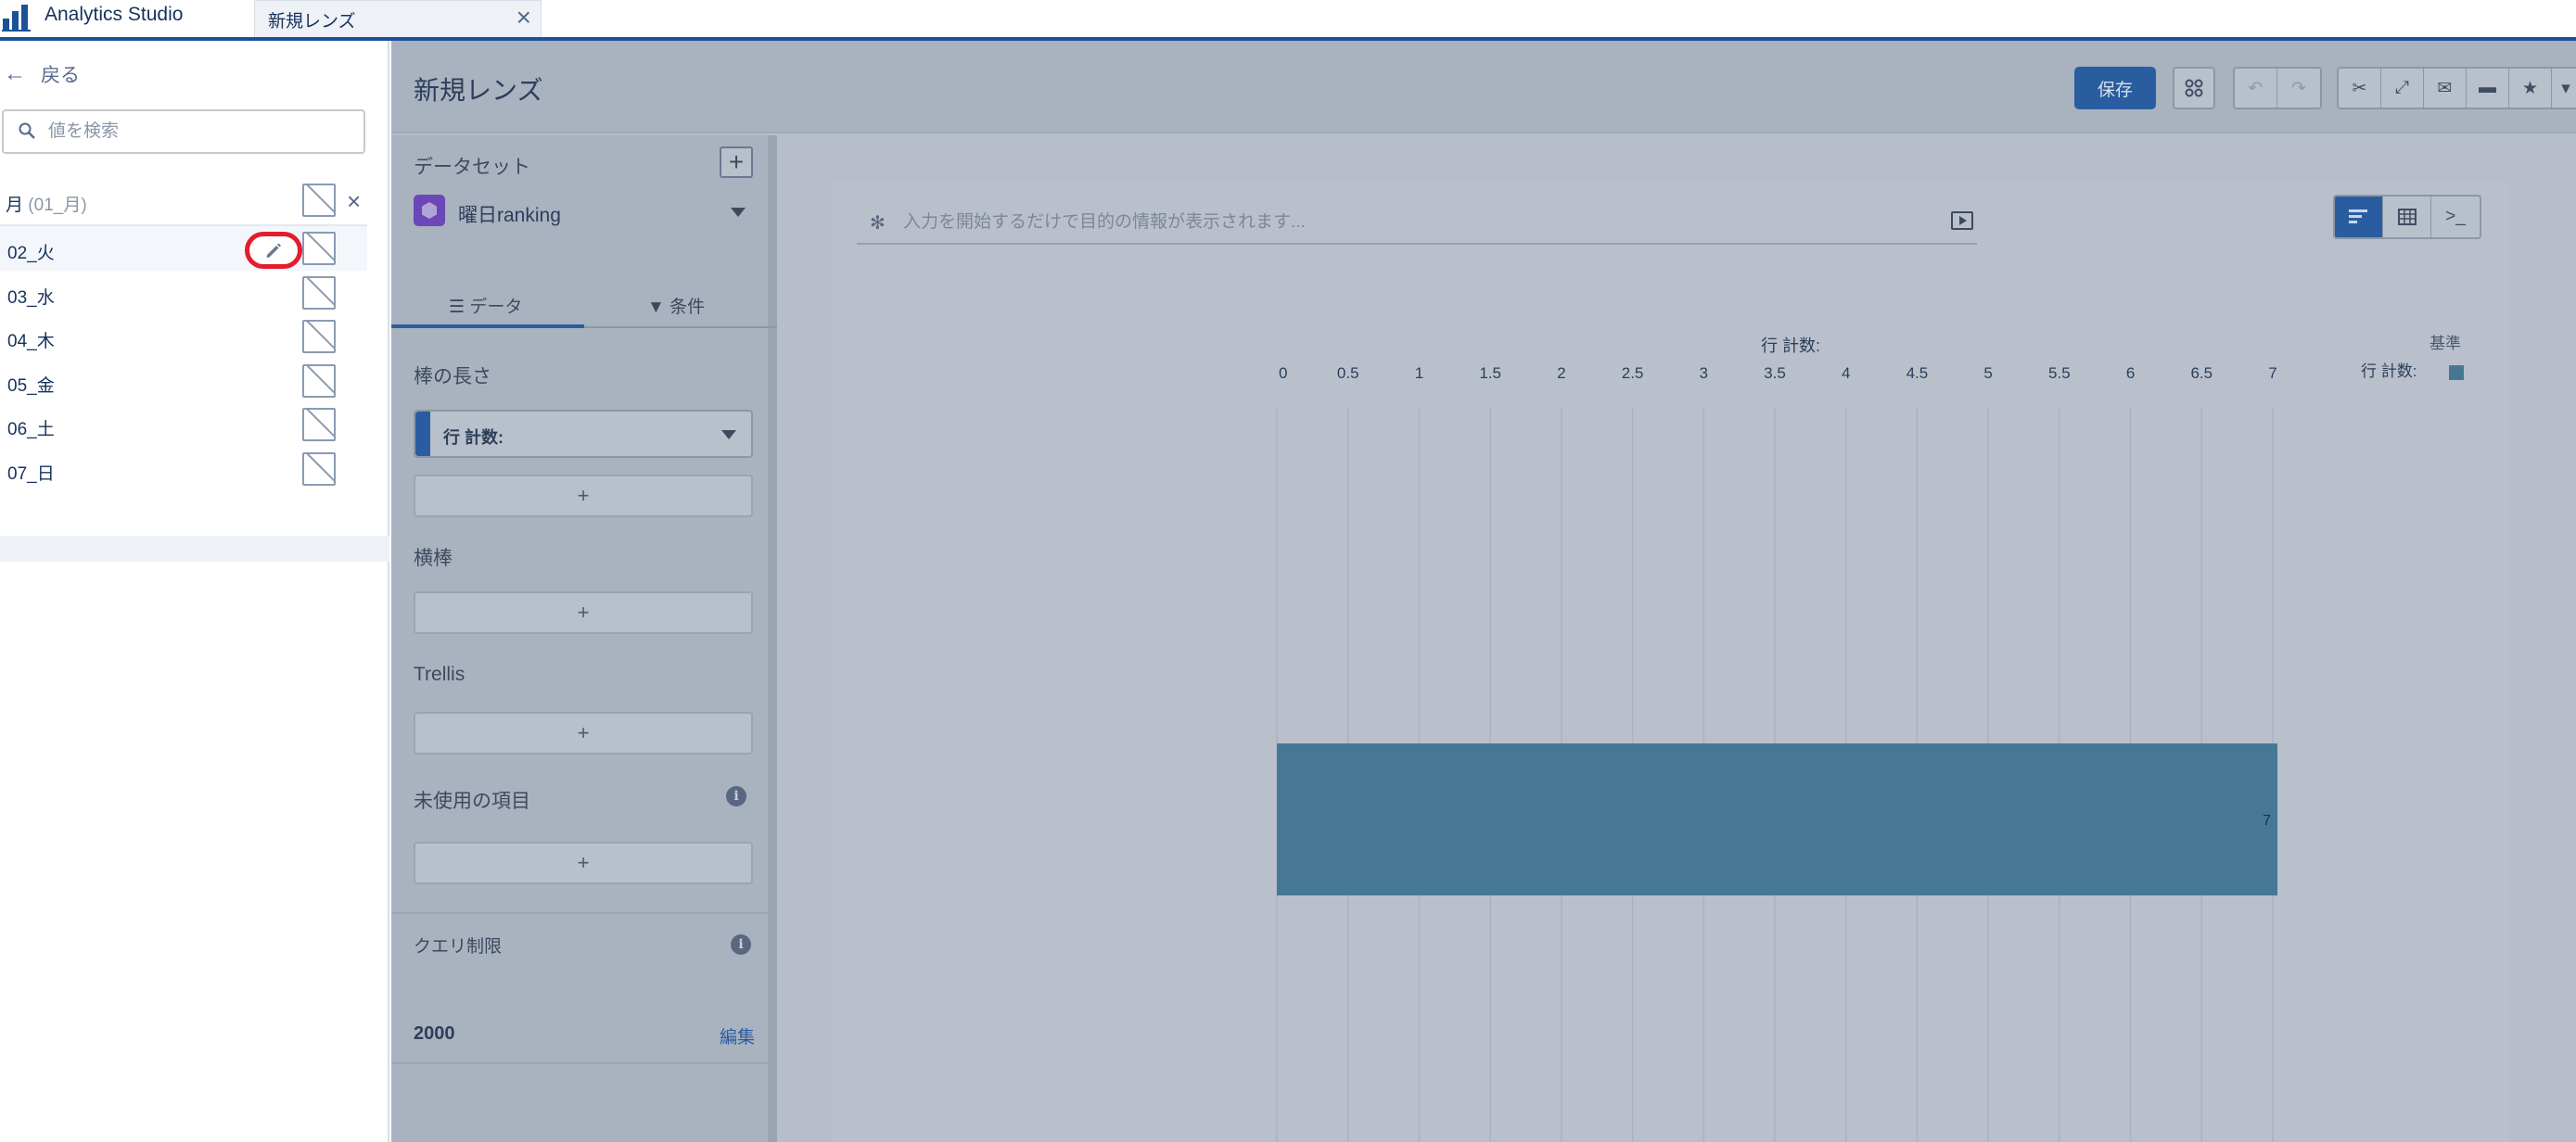  I want to click on select-all-checkbox, so click(319, 200).